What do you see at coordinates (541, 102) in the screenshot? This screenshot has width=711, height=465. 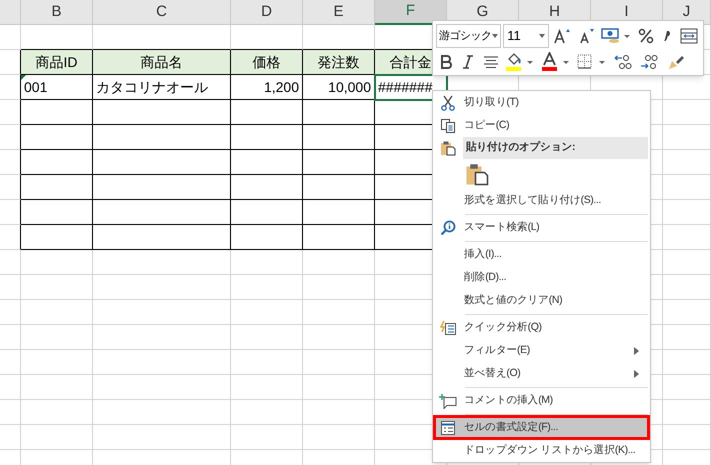 I see `menu-item: 切り取り(T)` at bounding box center [541, 102].